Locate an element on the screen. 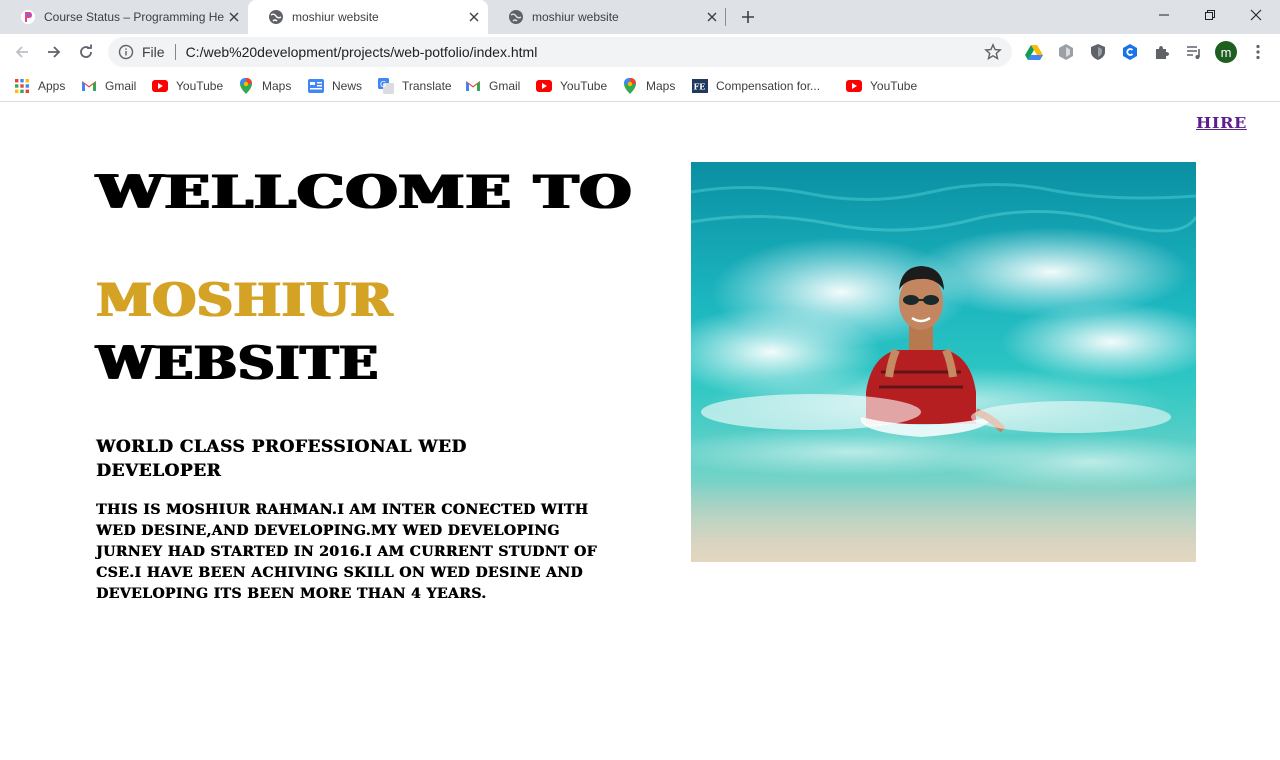 The image size is (1280, 760). close-window-button is located at coordinates (1256, 15).